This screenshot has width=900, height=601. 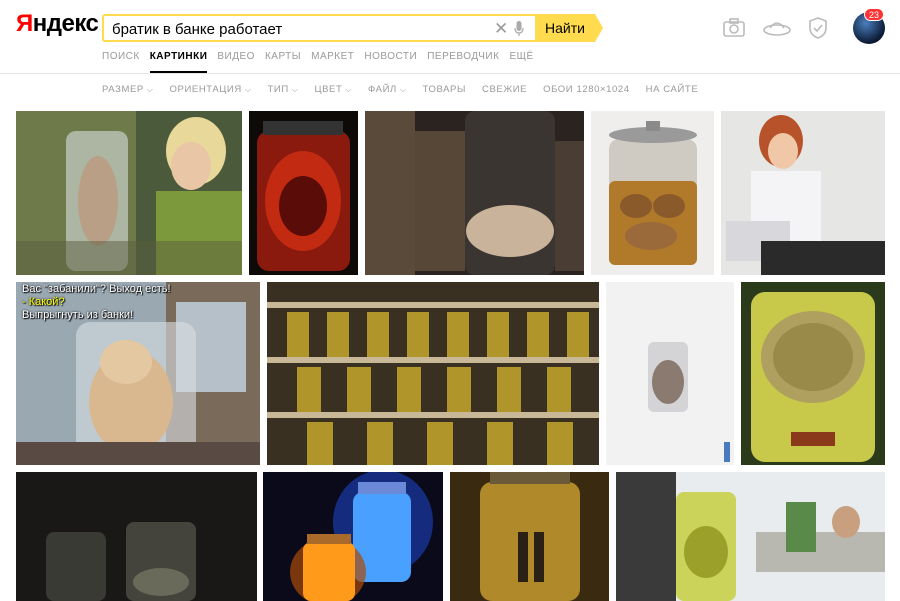 I want to click on filter-type: ТИП ⌵, so click(x=283, y=91).